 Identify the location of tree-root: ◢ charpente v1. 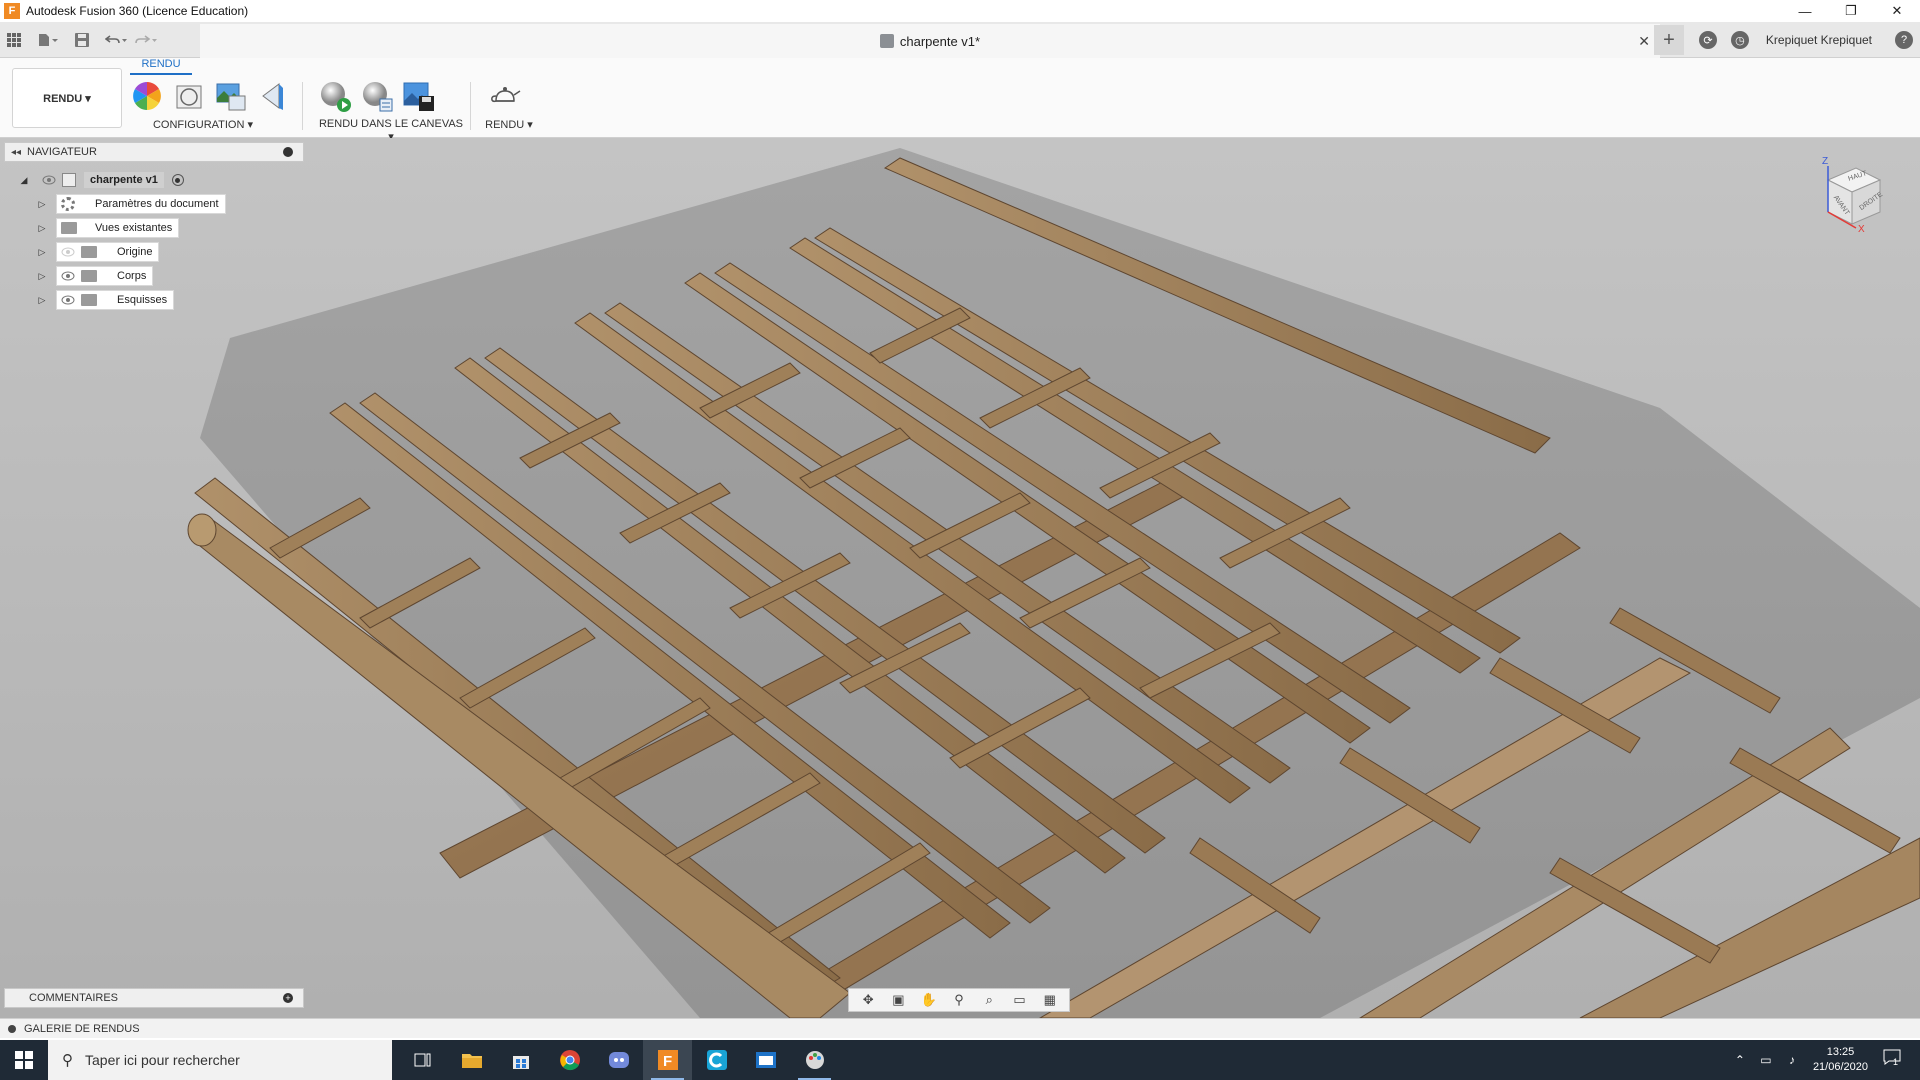
(101, 180).